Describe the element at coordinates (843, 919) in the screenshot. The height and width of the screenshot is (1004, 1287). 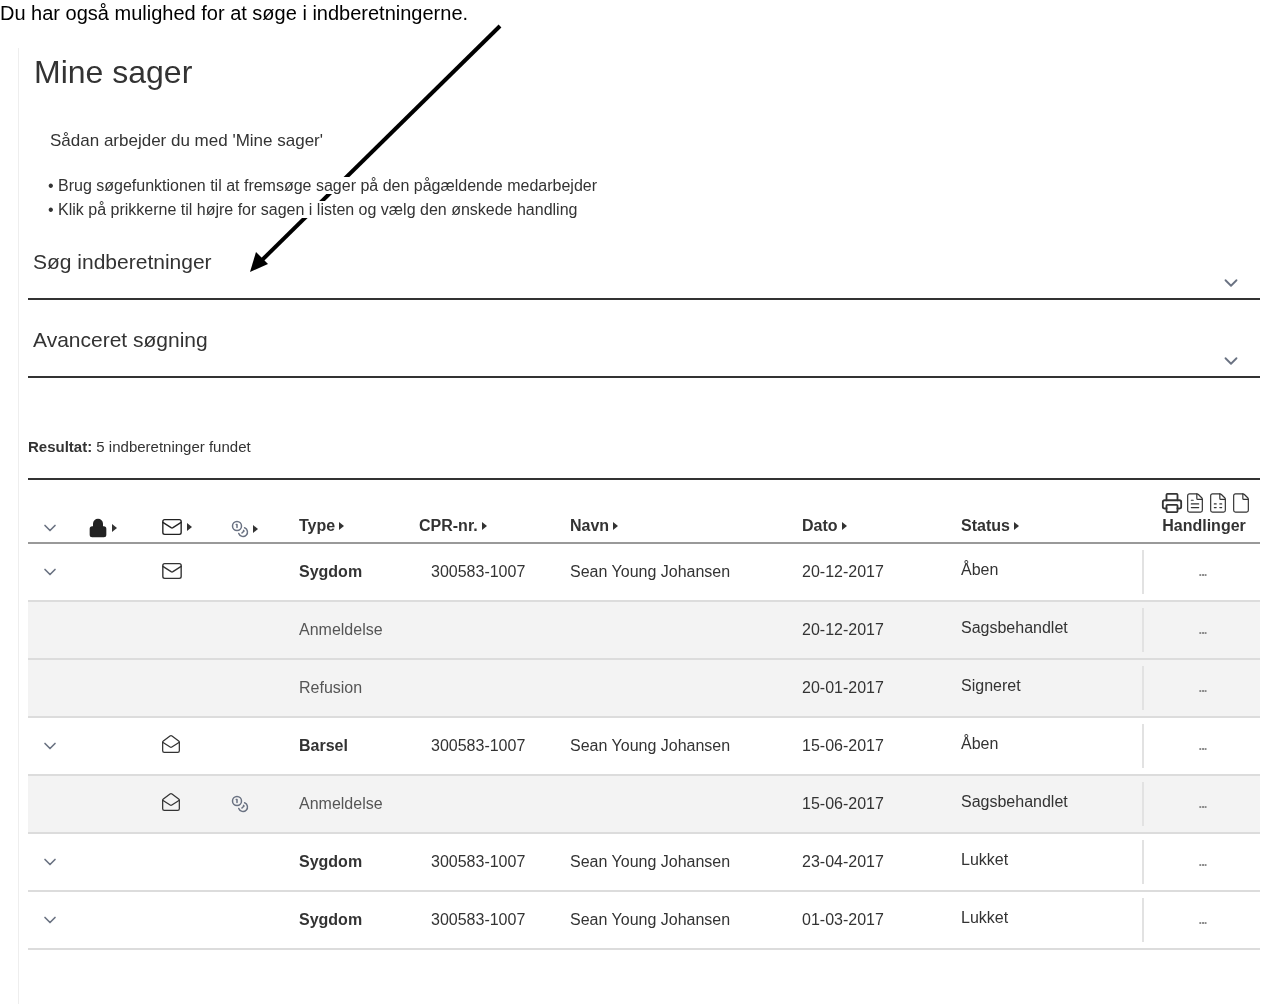
I see `date-text: 01-03-2017` at that location.